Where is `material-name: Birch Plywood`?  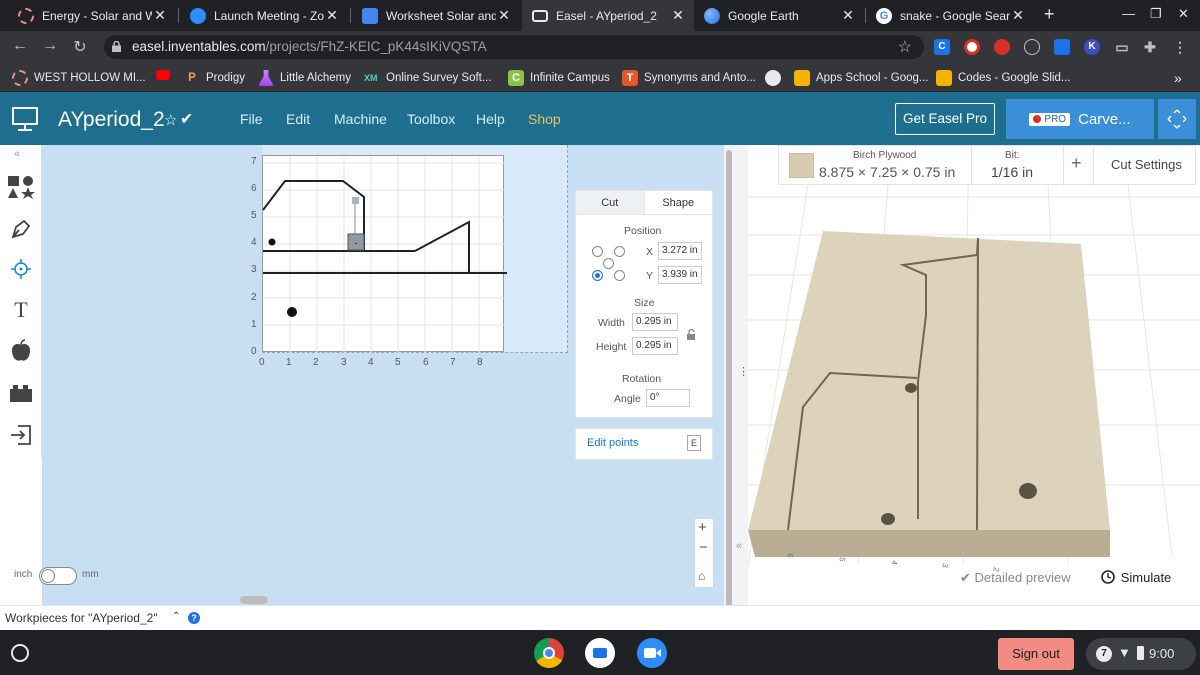 material-name: Birch Plywood is located at coordinates (884, 155).